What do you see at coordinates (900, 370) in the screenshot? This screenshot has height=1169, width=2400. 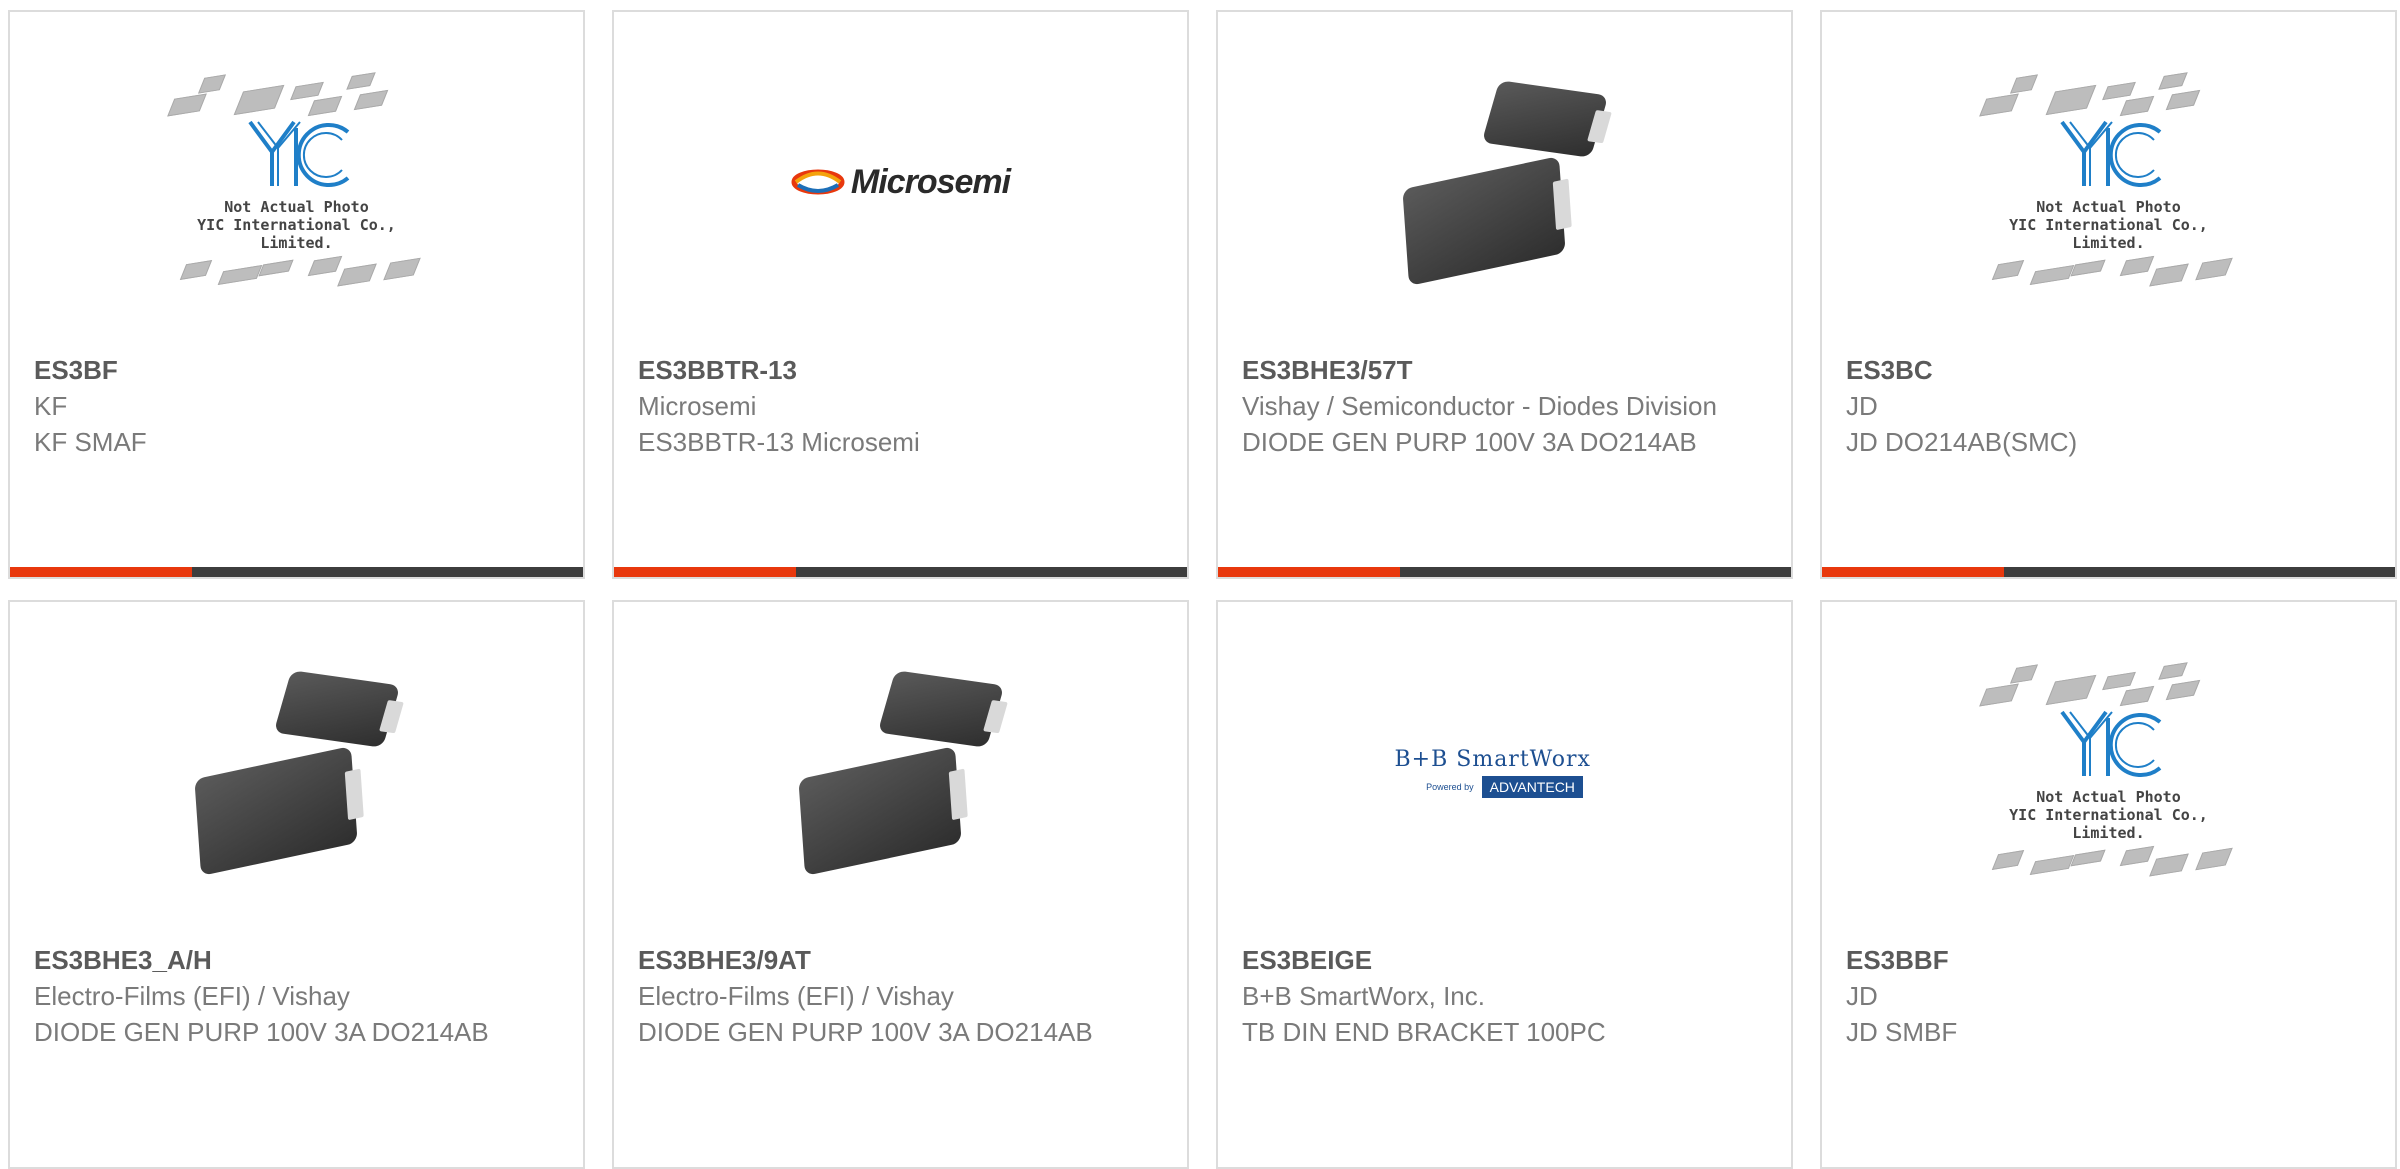 I see `part-number: ES3BBTR-13` at bounding box center [900, 370].